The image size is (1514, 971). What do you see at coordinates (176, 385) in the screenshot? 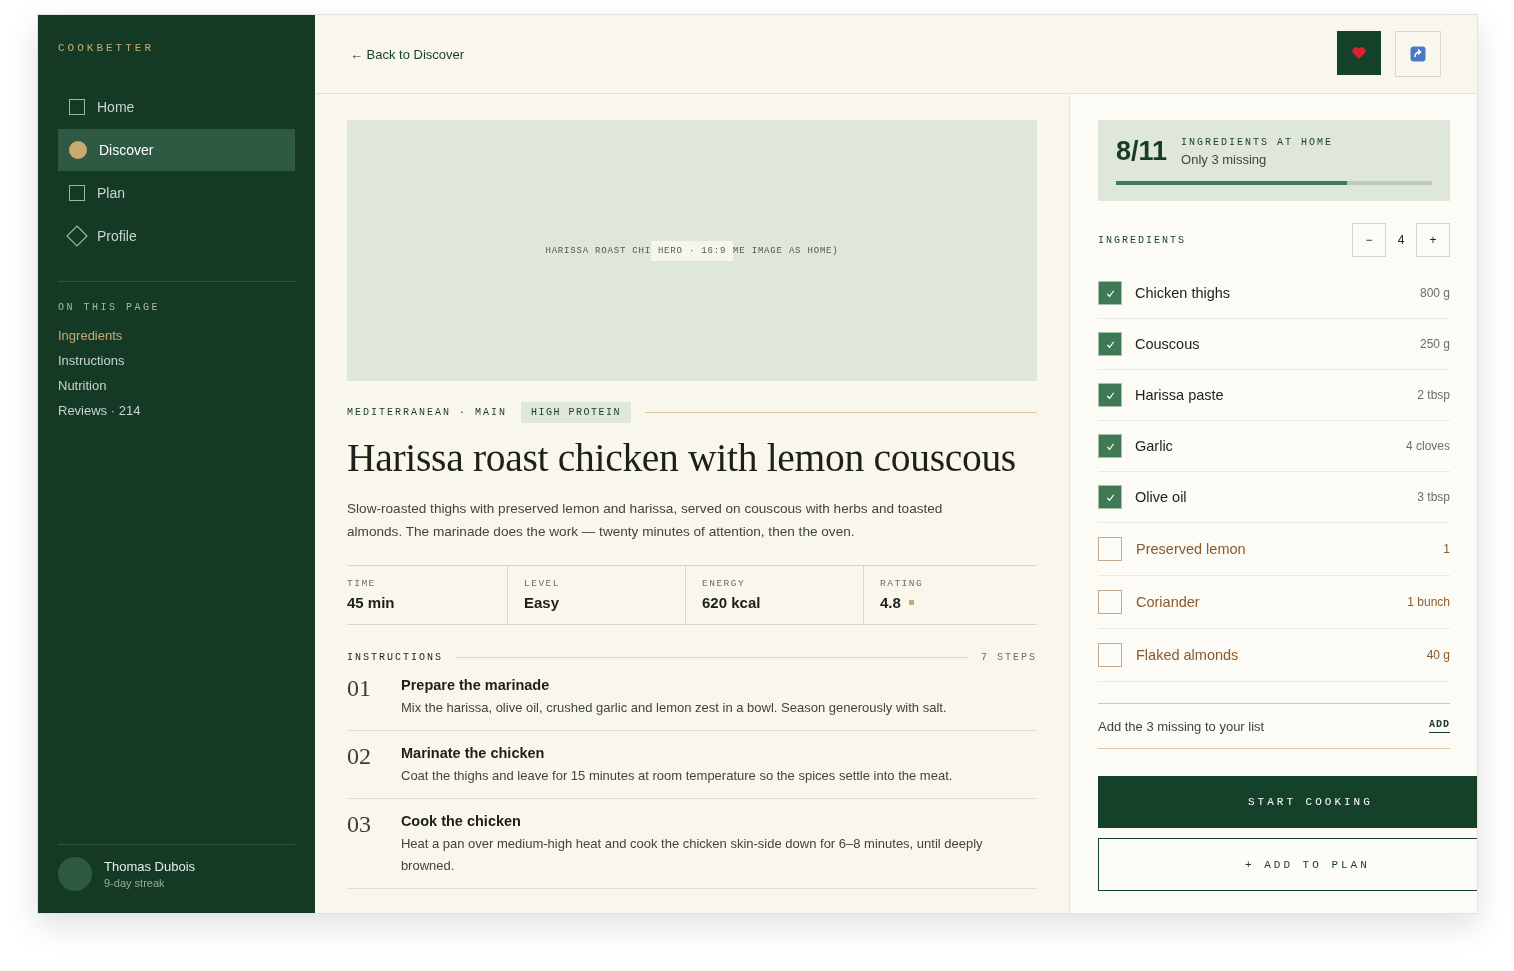
I see `page-link: Nutrition` at bounding box center [176, 385].